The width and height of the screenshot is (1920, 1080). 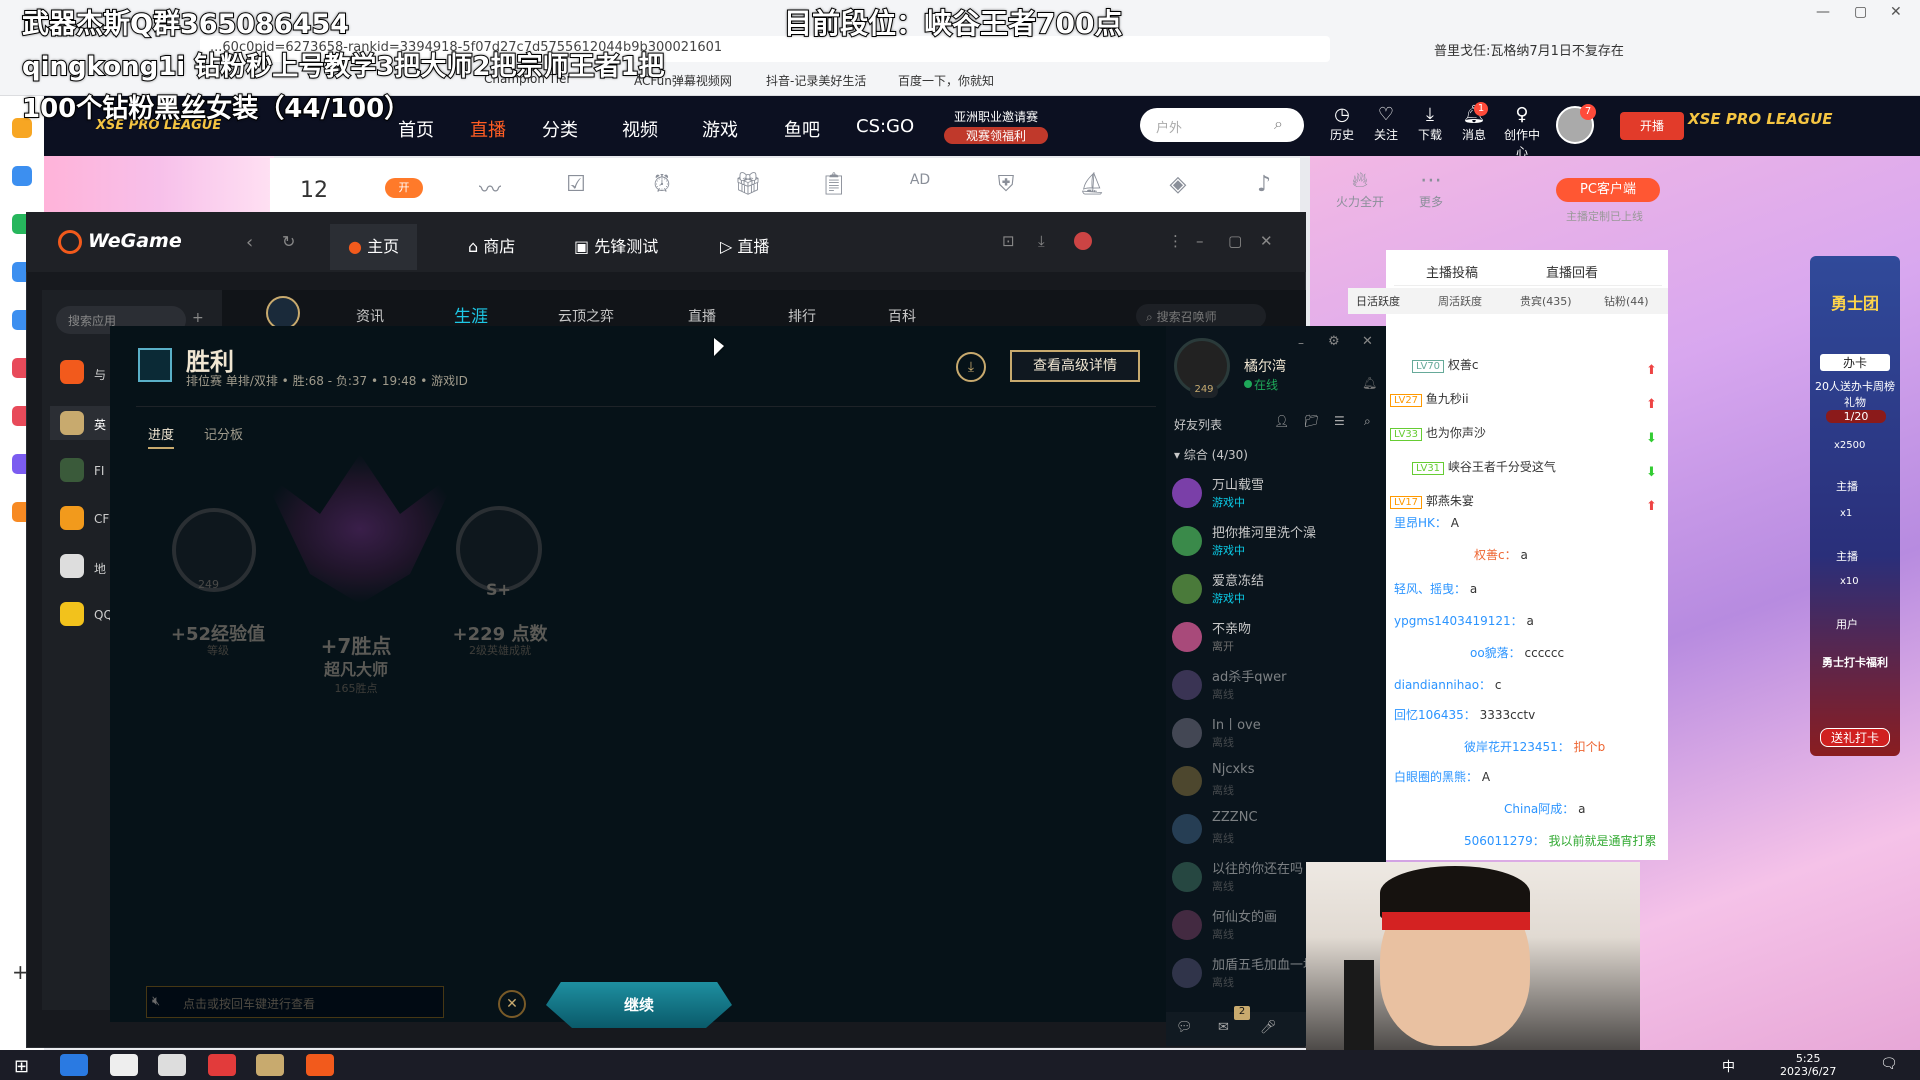 What do you see at coordinates (1281, 421) in the screenshot?
I see `add-friend-icon: 👤︎` at bounding box center [1281, 421].